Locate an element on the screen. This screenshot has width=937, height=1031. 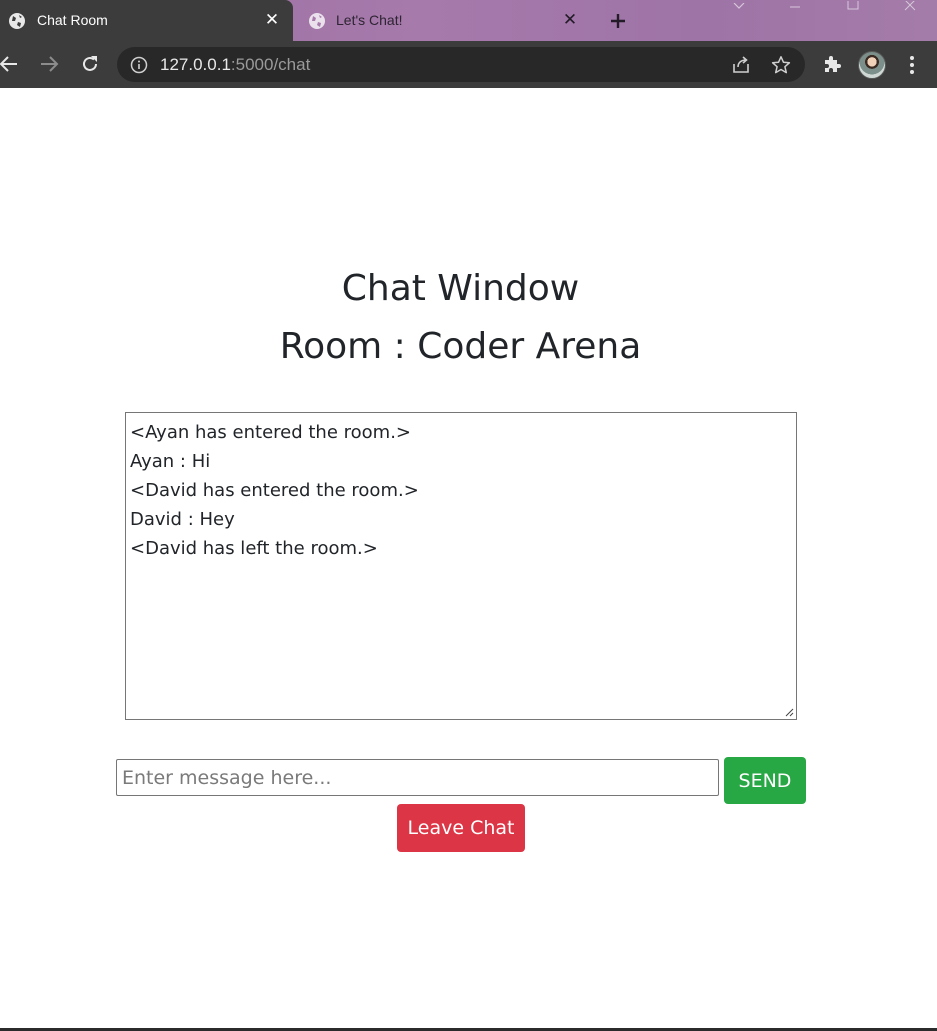
reload-button is located at coordinates (90, 64).